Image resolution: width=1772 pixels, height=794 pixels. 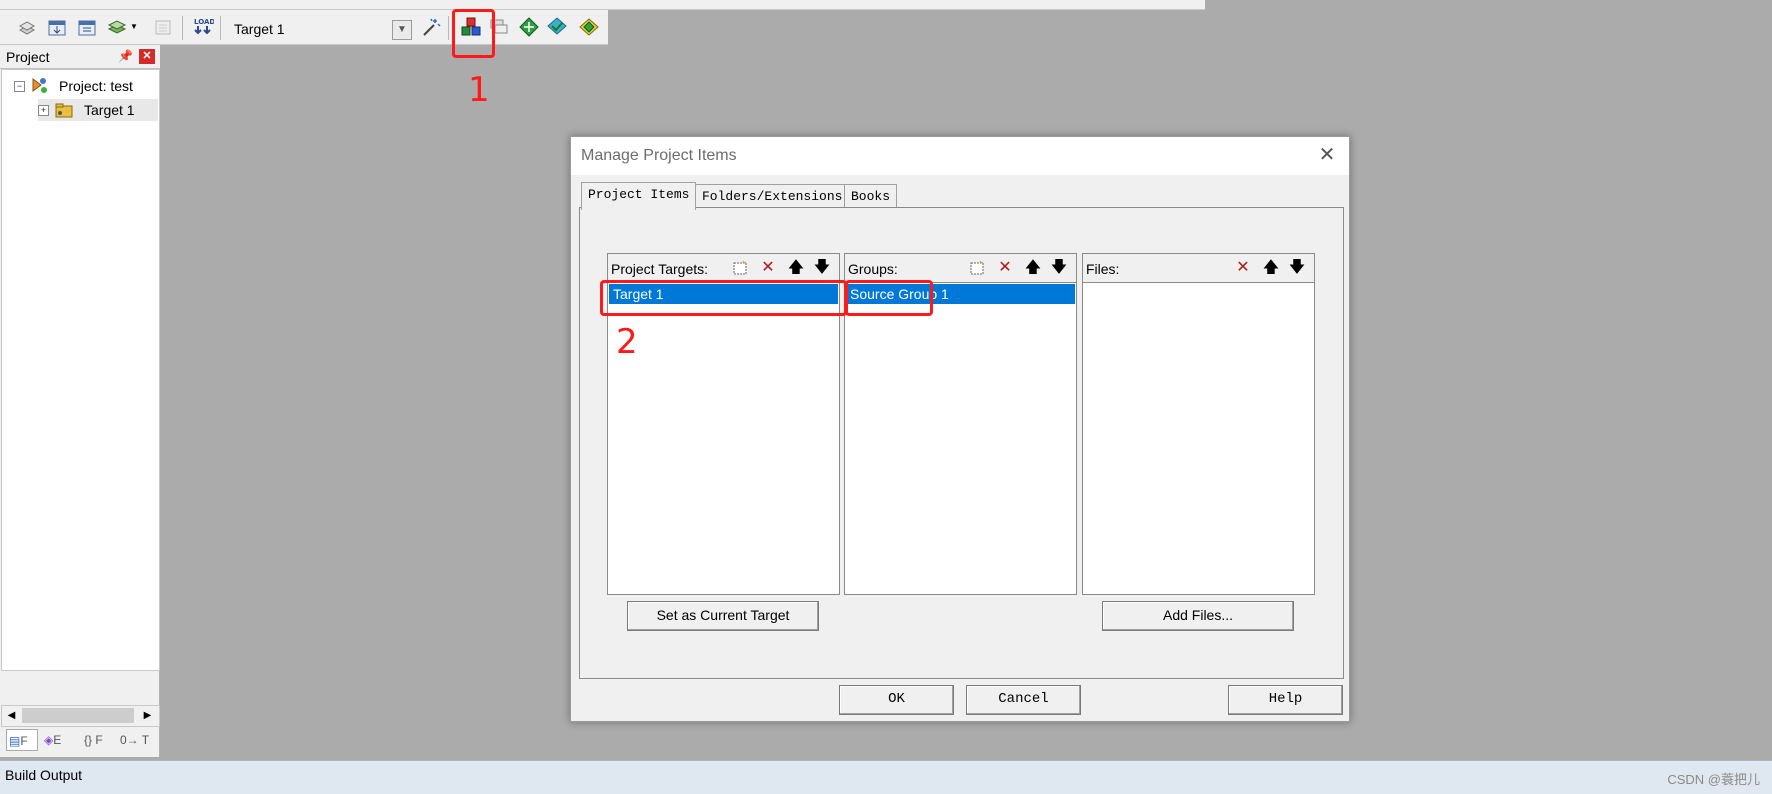 What do you see at coordinates (27, 27) in the screenshot?
I see `translate-icon` at bounding box center [27, 27].